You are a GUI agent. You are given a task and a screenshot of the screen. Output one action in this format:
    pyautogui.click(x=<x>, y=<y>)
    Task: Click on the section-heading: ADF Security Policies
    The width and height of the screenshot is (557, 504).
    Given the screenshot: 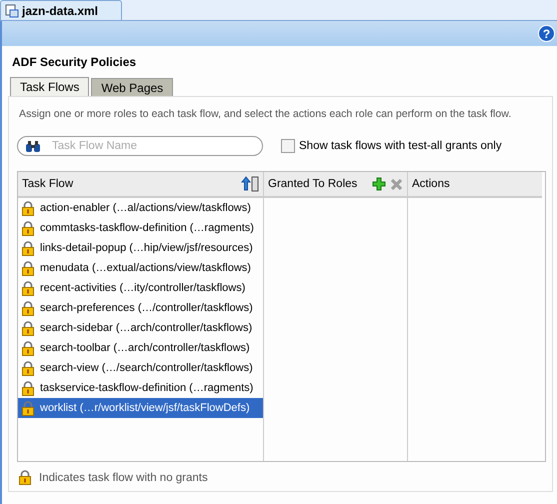 What is the action you would take?
    pyautogui.click(x=74, y=62)
    